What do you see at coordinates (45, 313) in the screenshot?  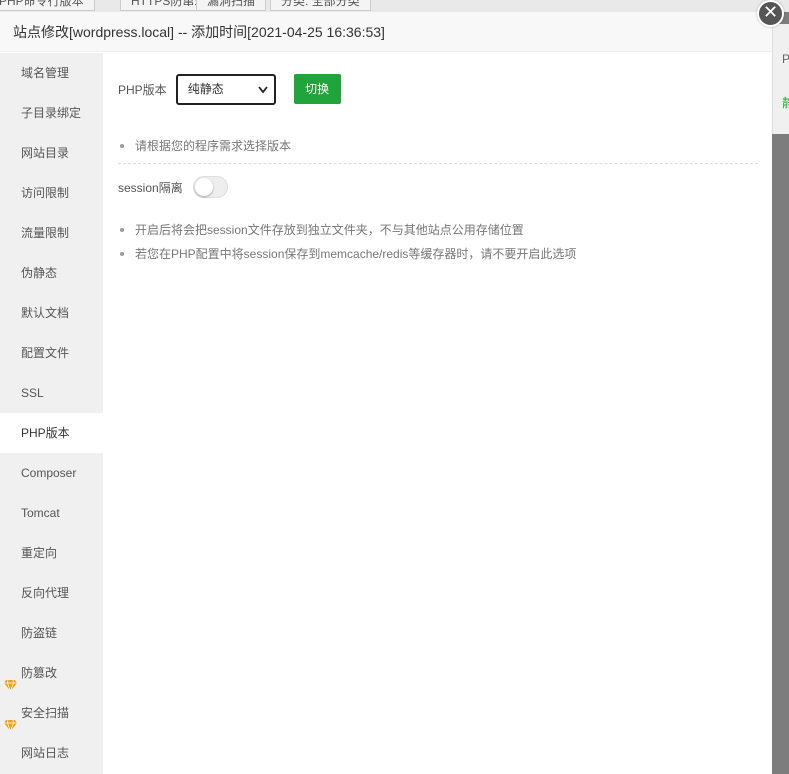 I see `sidebar-item-label: 默认文档` at bounding box center [45, 313].